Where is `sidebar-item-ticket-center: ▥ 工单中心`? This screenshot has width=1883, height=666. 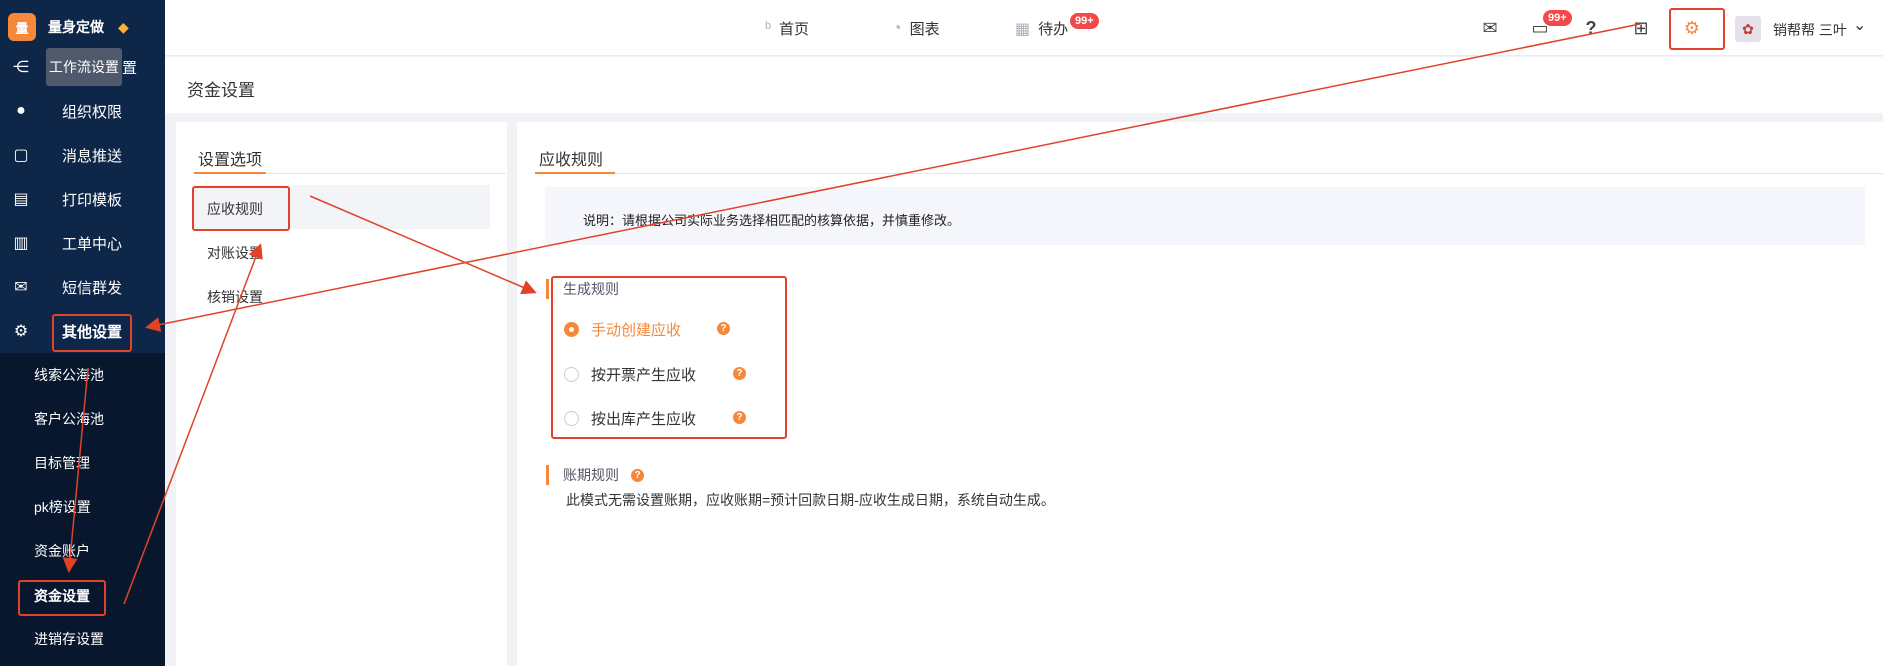 sidebar-item-ticket-center: ▥ 工单中心 is located at coordinates (82, 243).